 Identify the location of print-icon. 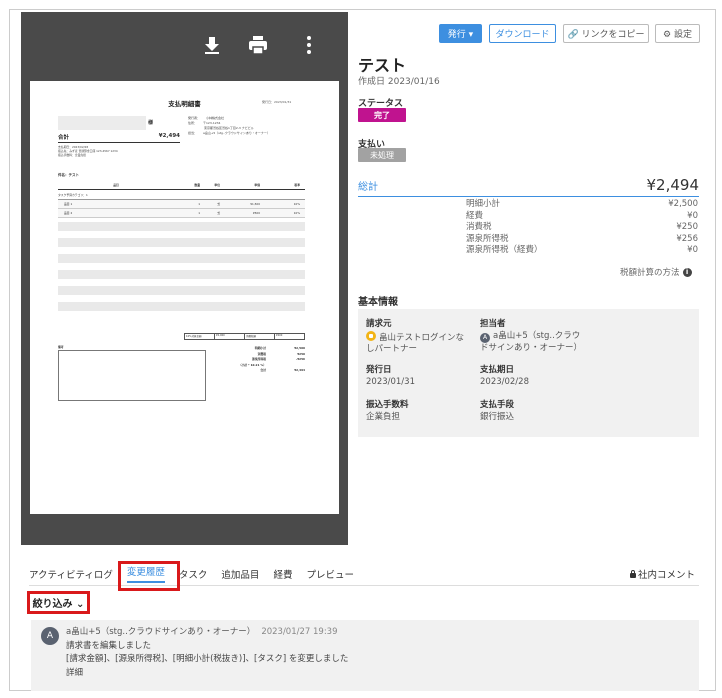
(258, 45).